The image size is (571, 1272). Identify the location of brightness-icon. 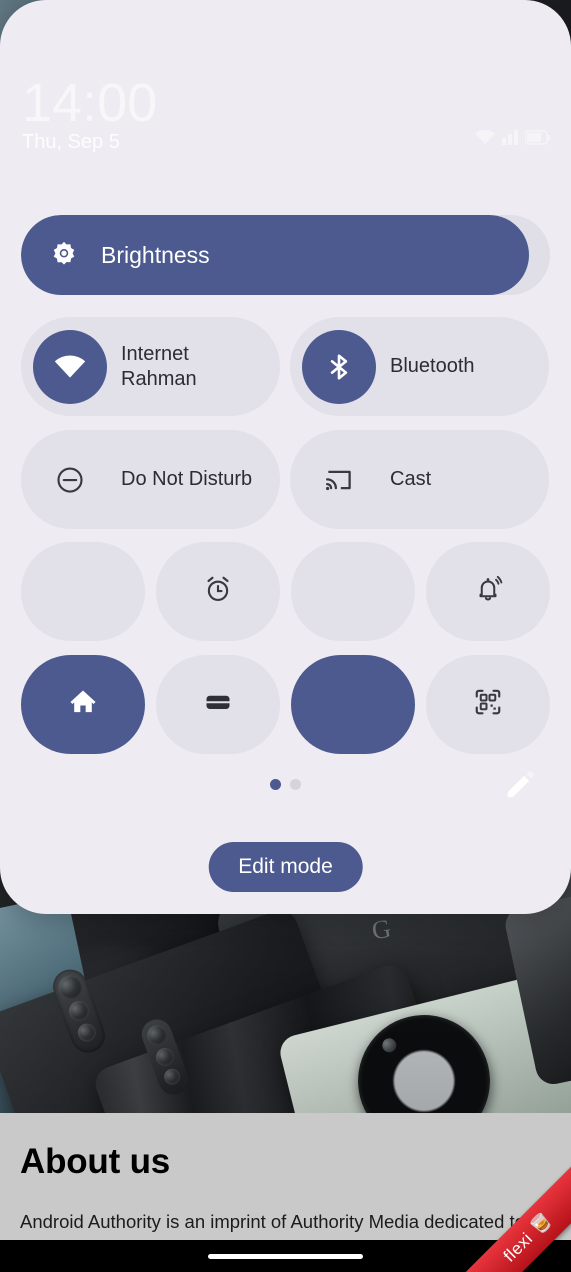
(64, 255).